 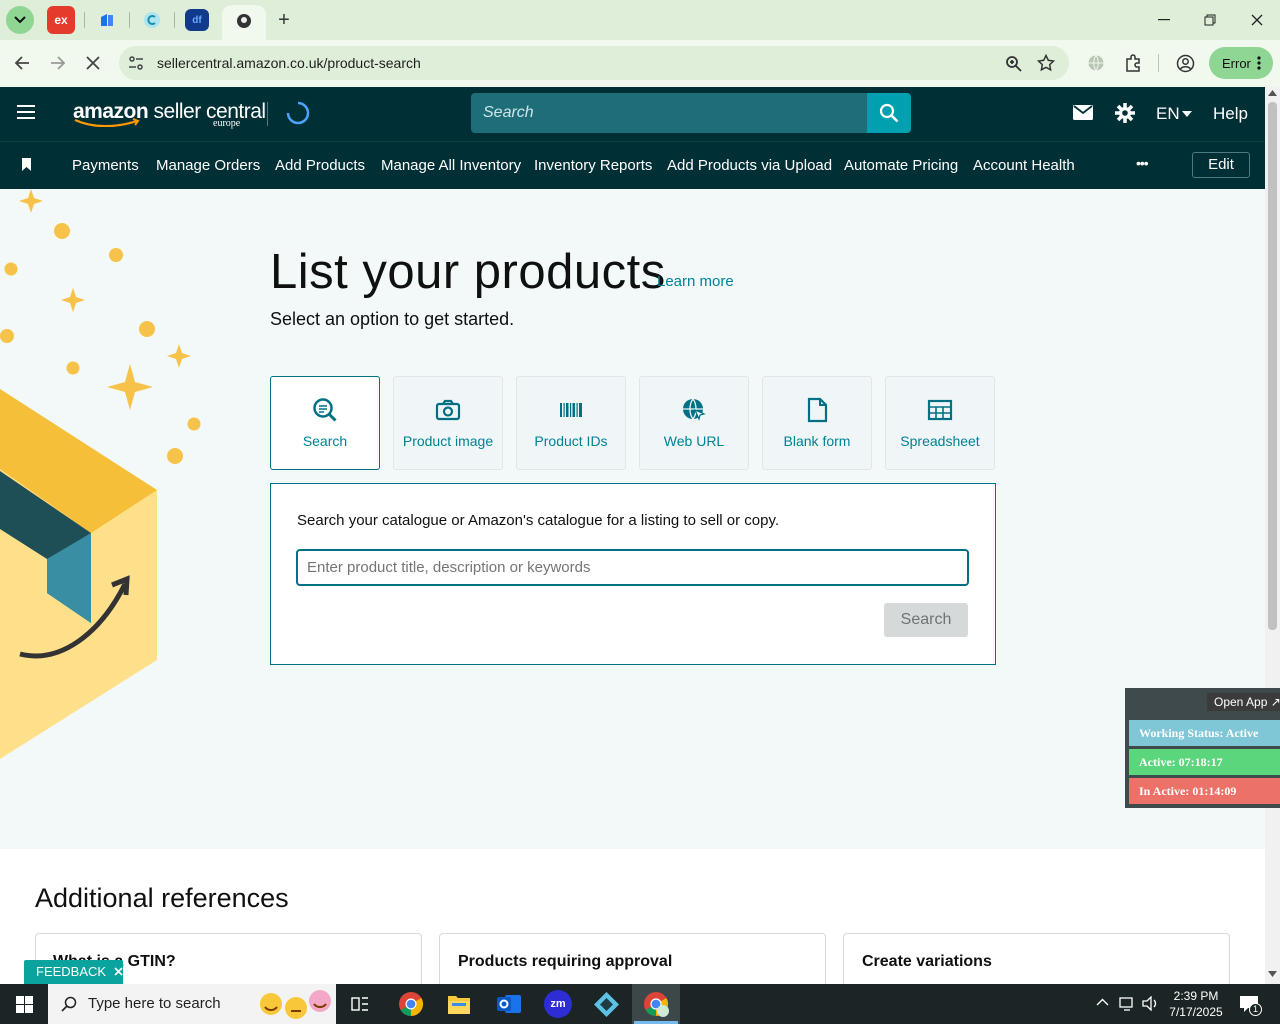 What do you see at coordinates (1230, 114) in the screenshot?
I see `help-link: Help` at bounding box center [1230, 114].